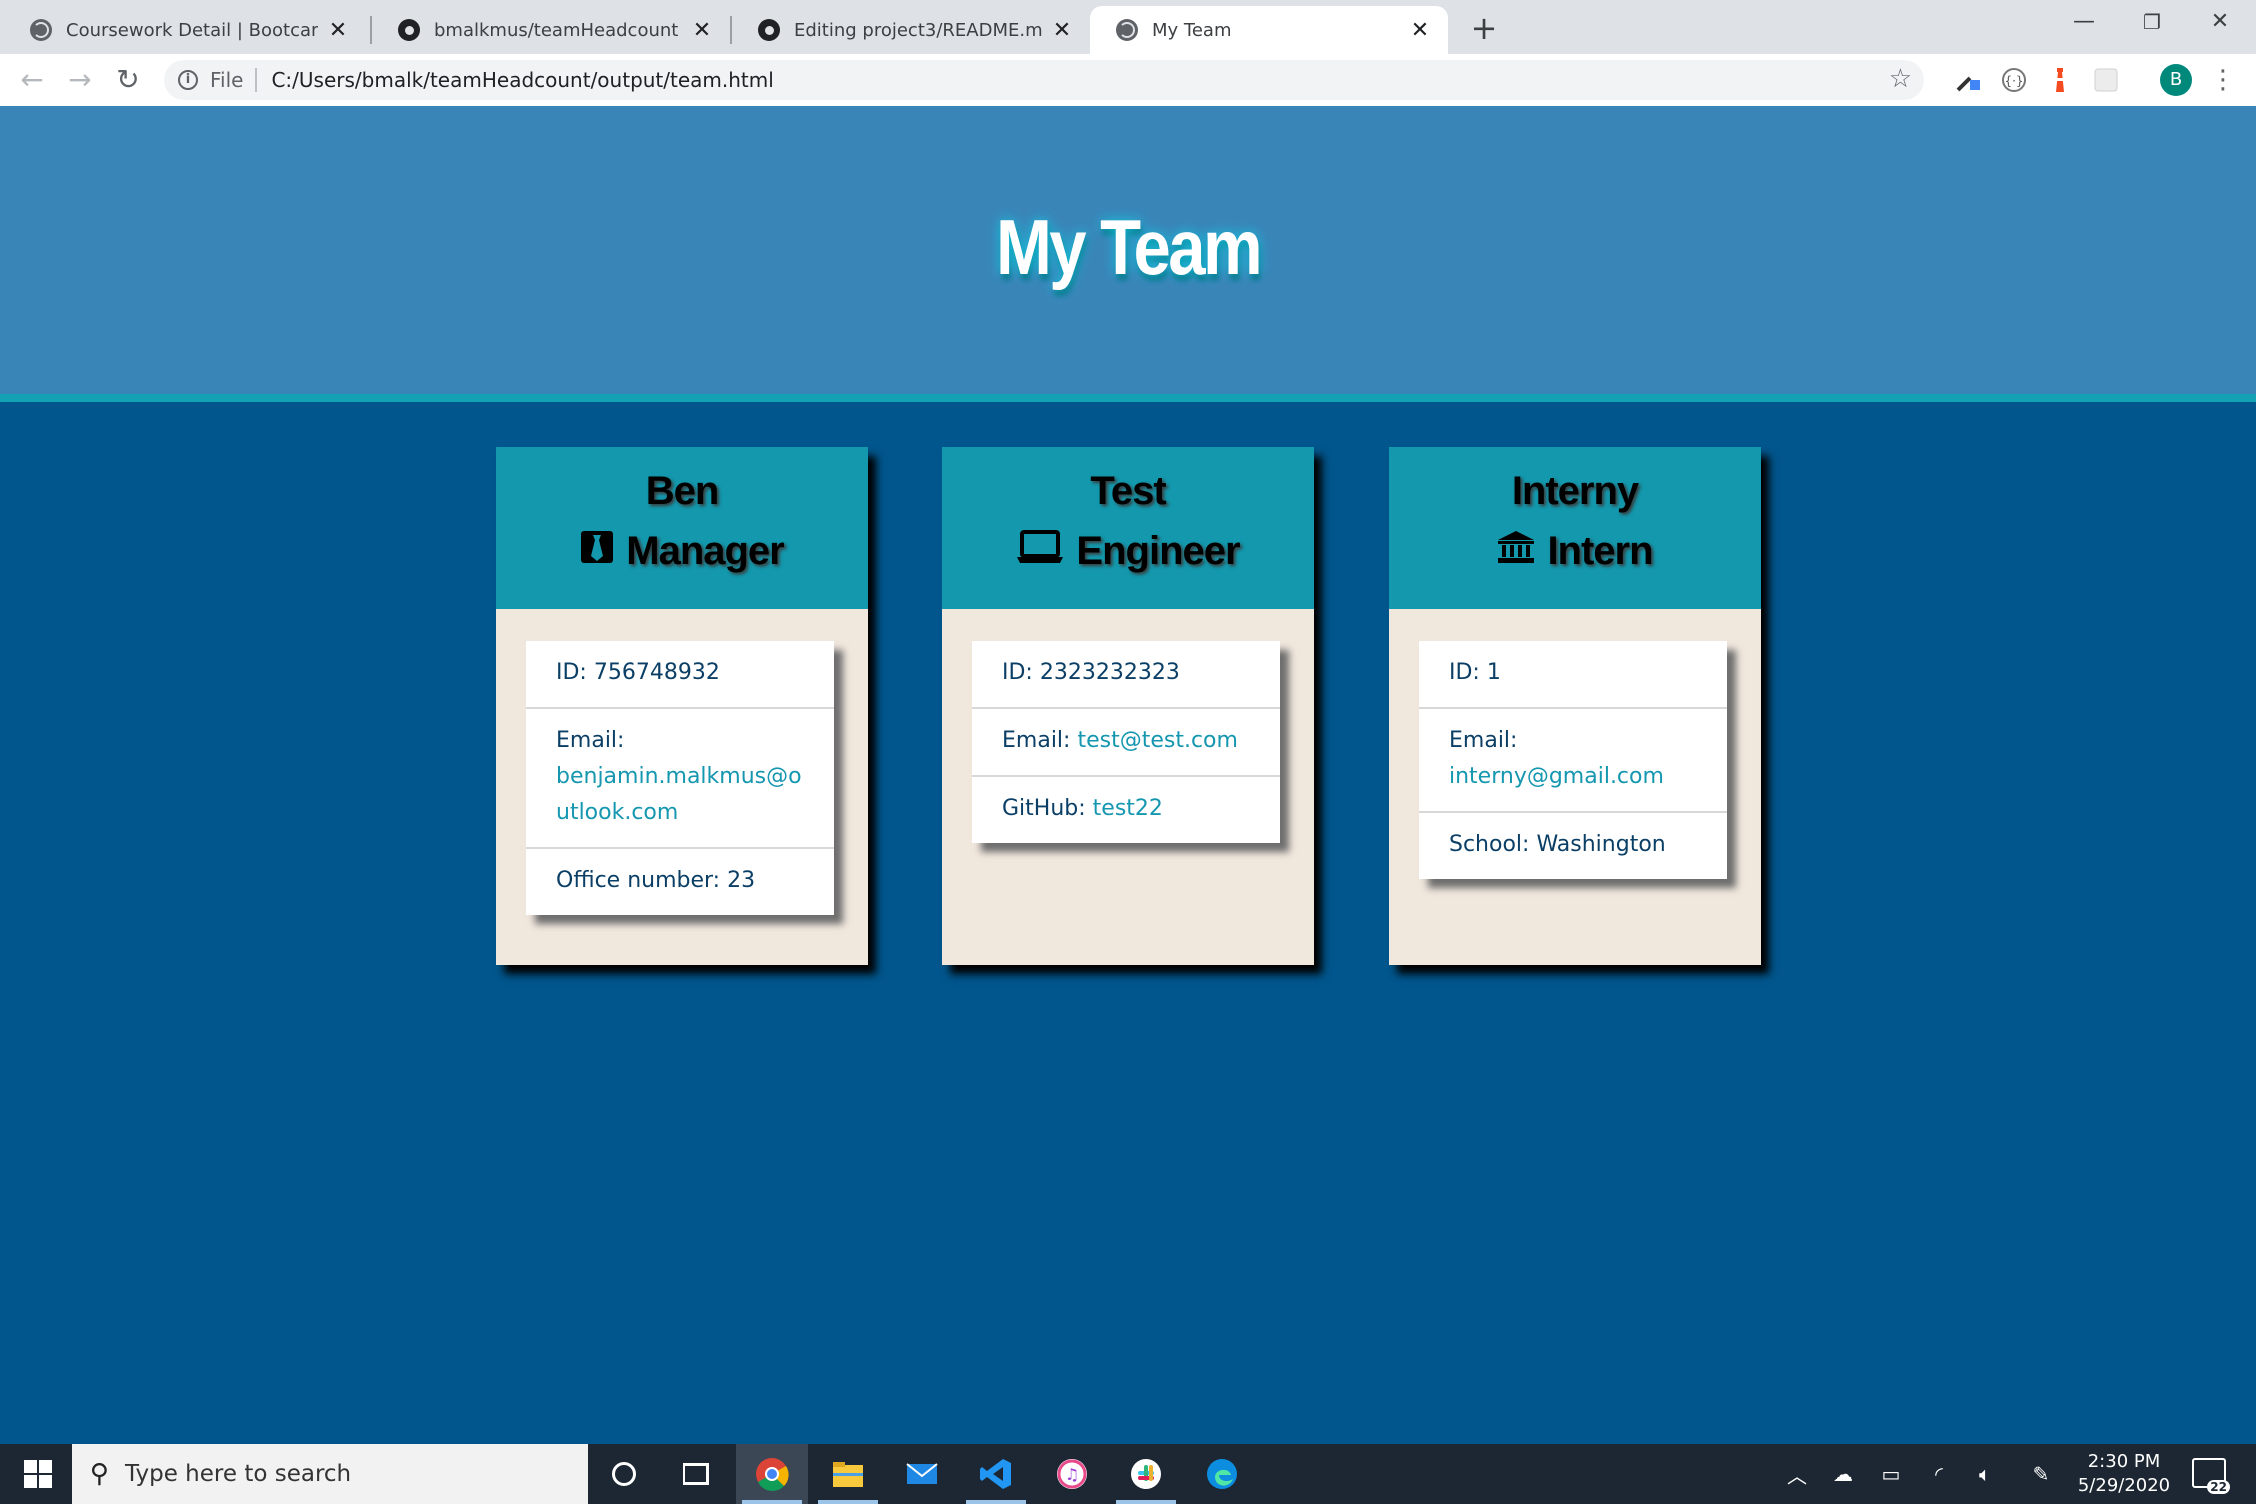  What do you see at coordinates (1600, 551) in the screenshot?
I see `role-label: Intern` at bounding box center [1600, 551].